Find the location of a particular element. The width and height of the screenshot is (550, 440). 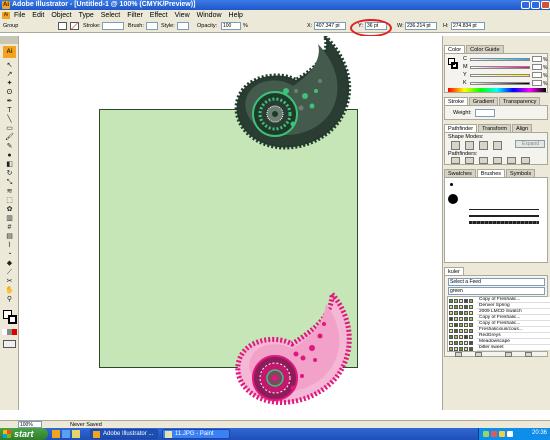

expand-button: Expand is located at coordinates (530, 144).